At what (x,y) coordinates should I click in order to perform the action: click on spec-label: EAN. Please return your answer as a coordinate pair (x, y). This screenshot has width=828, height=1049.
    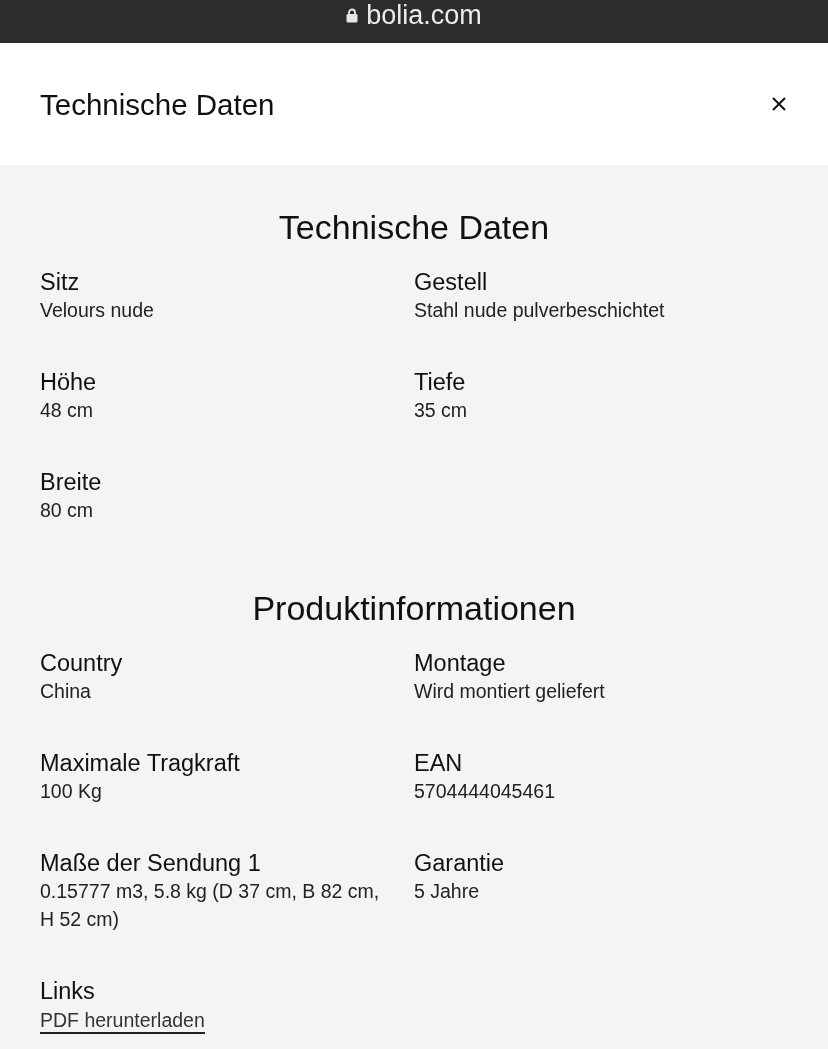
    Looking at the image, I should click on (438, 763).